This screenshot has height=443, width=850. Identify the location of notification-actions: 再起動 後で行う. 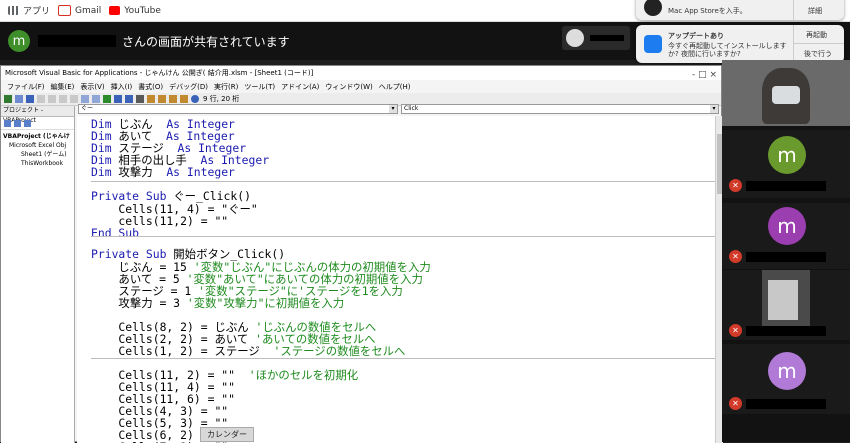
(818, 44).